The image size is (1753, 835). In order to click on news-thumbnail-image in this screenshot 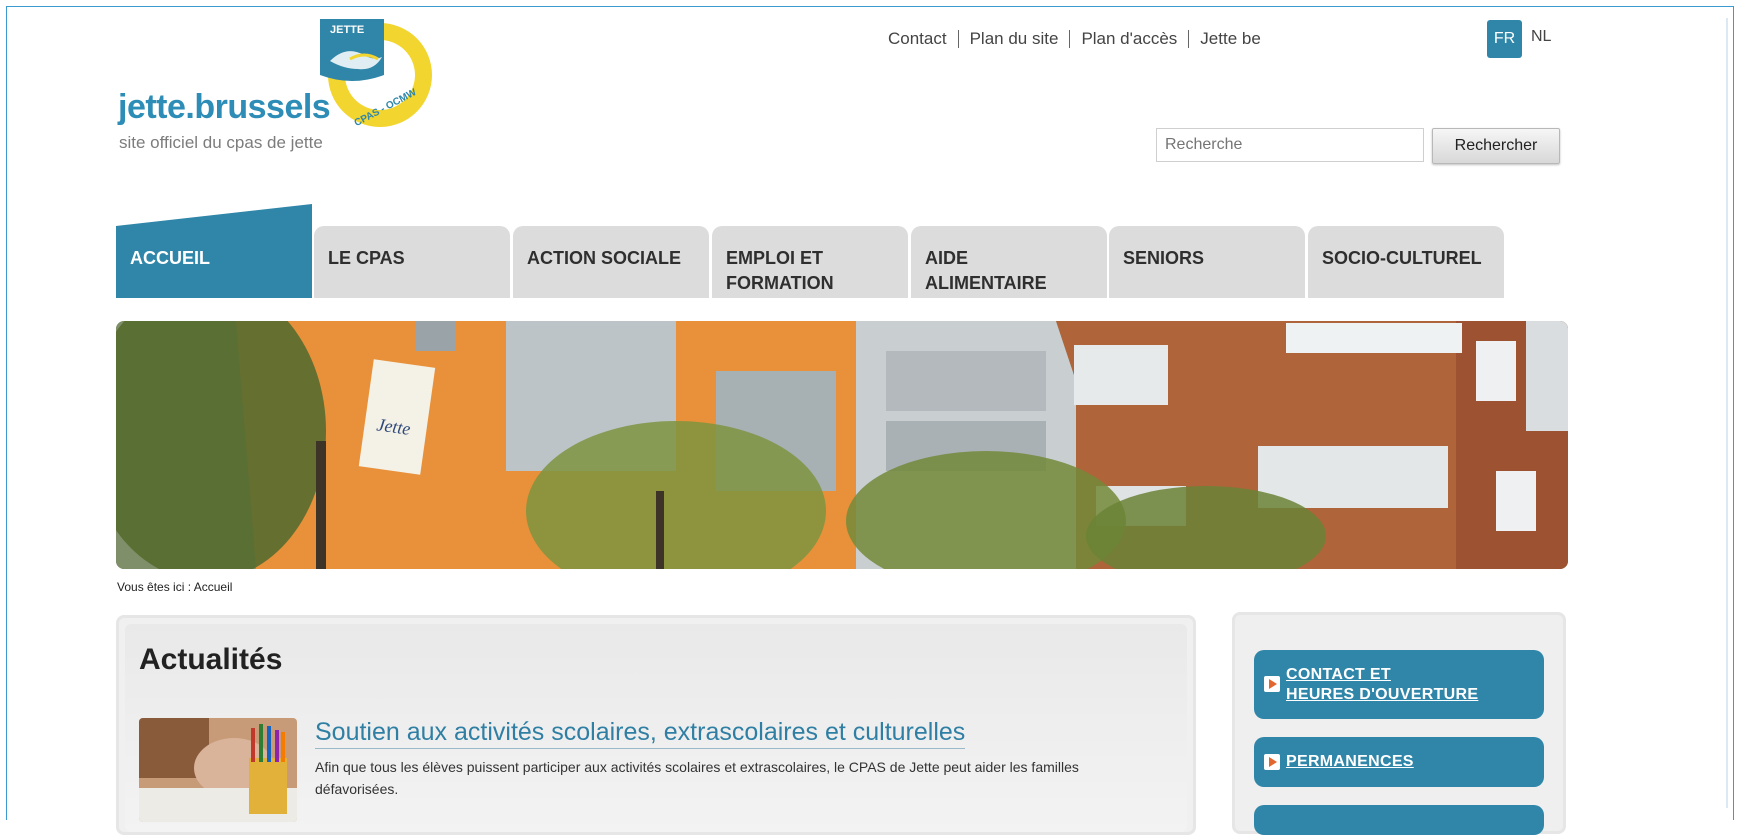, I will do `click(218, 770)`.